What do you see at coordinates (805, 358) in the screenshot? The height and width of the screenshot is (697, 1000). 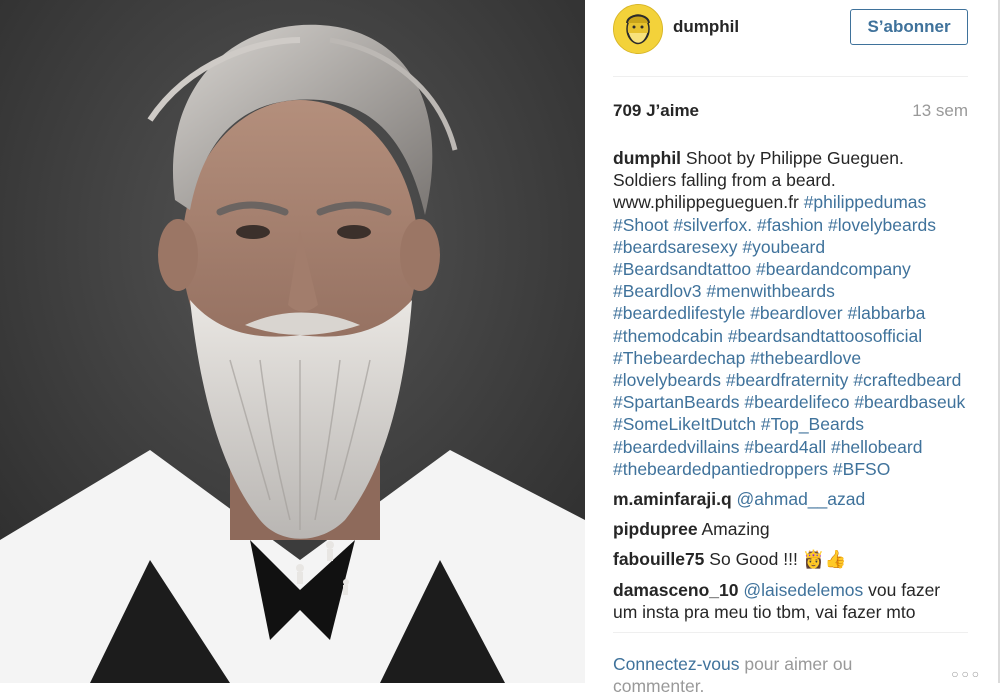 I see `hashtag-link: #thebeardlove` at bounding box center [805, 358].